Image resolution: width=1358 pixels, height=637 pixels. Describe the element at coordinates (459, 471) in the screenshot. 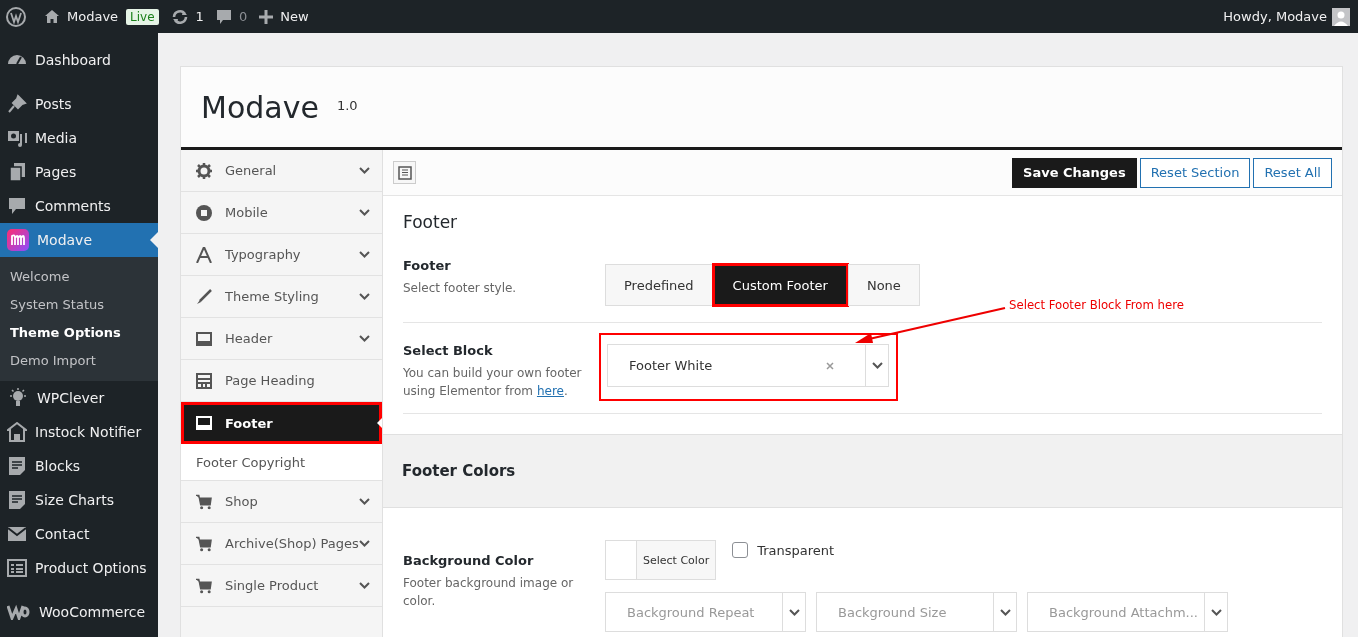

I see `subsection-title: Footer Colors` at that location.